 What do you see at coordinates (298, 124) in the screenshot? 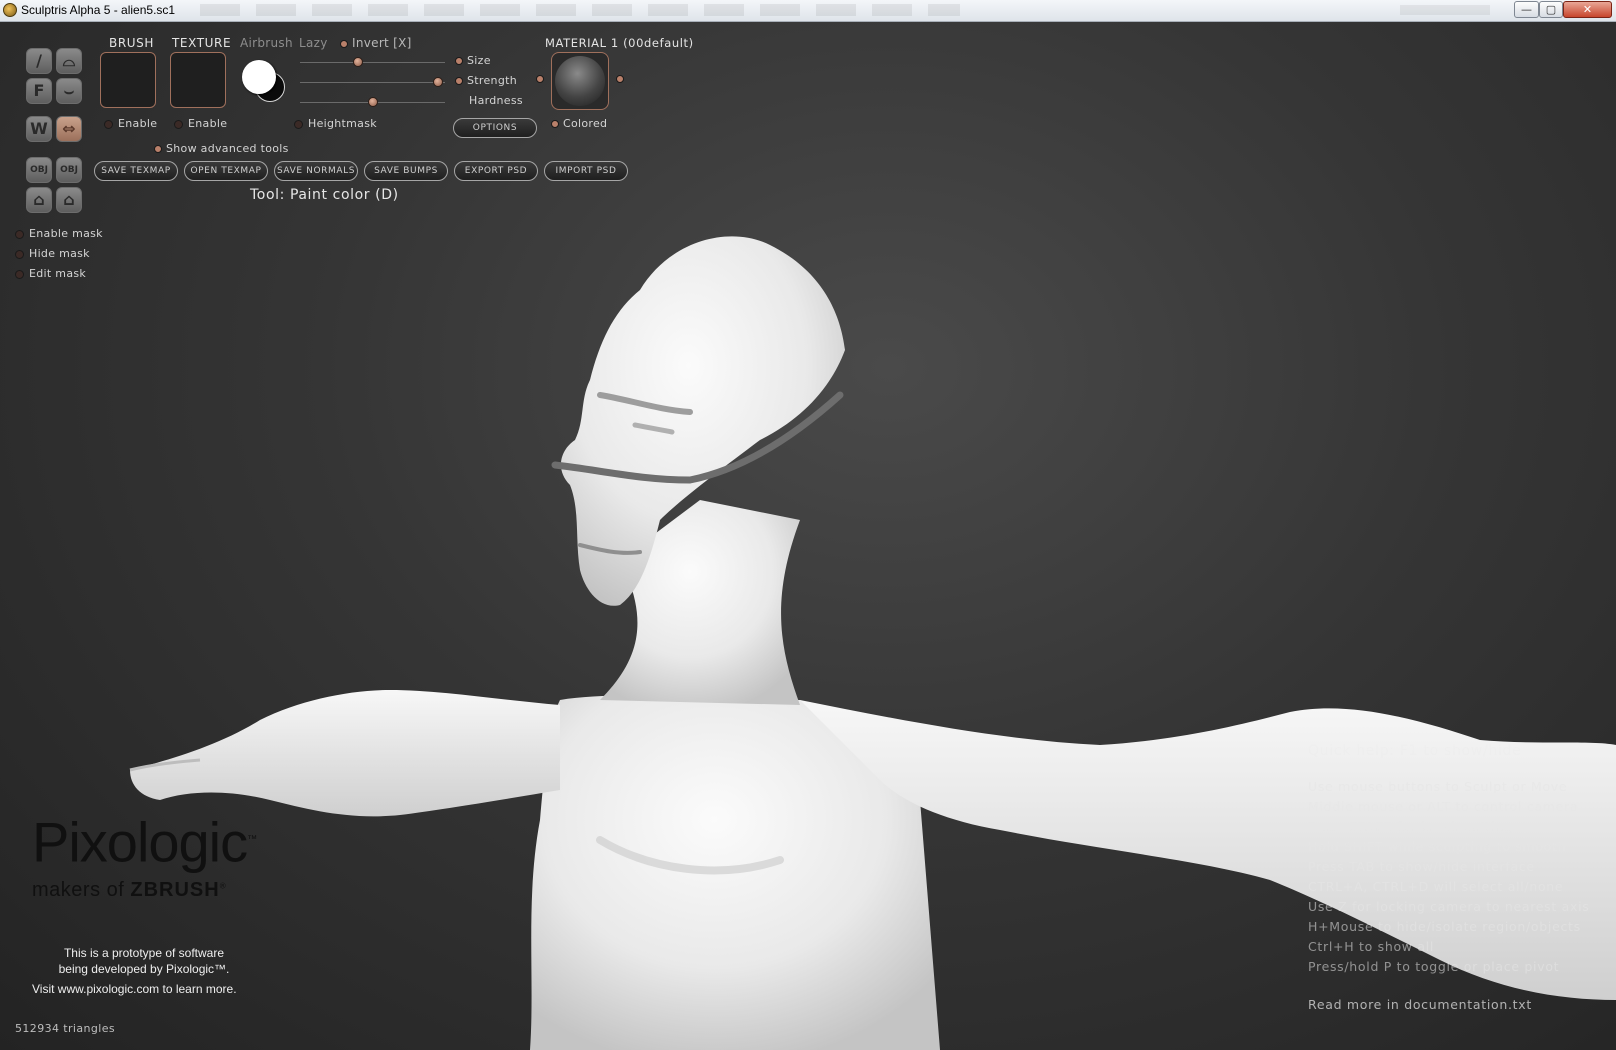
I see `heightmask-dot-icon` at bounding box center [298, 124].